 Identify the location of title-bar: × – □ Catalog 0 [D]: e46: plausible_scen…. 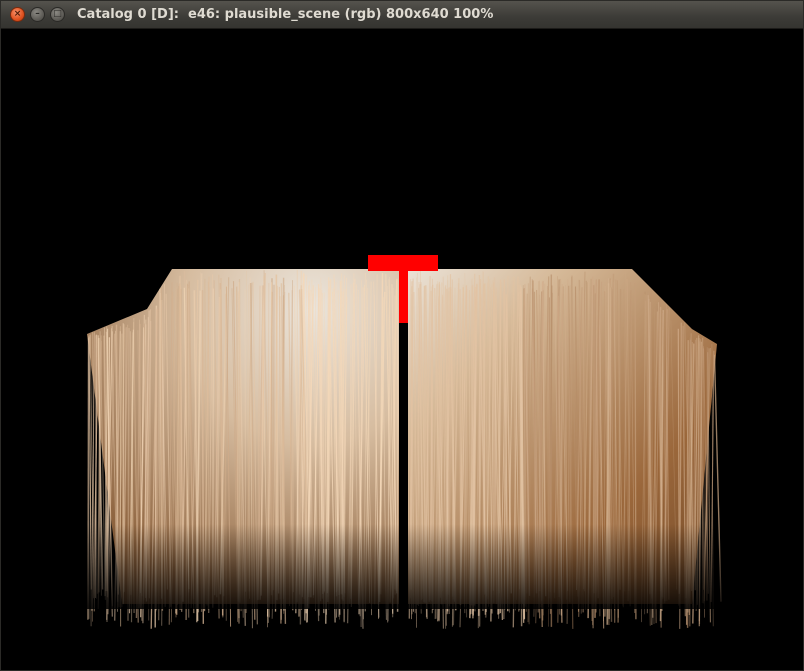
(402, 15).